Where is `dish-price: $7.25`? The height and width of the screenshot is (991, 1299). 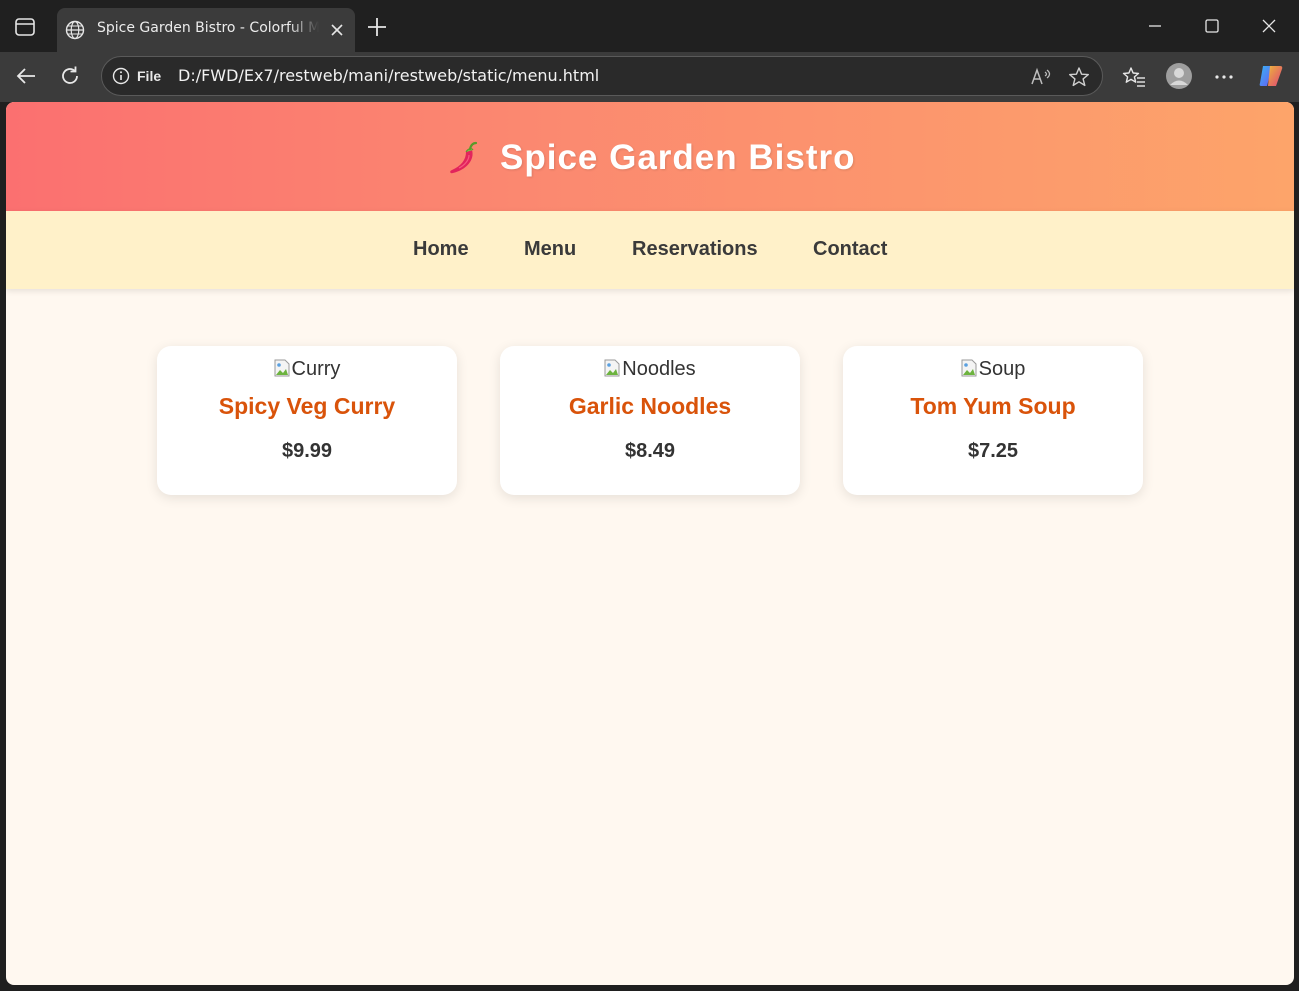 dish-price: $7.25 is located at coordinates (993, 451).